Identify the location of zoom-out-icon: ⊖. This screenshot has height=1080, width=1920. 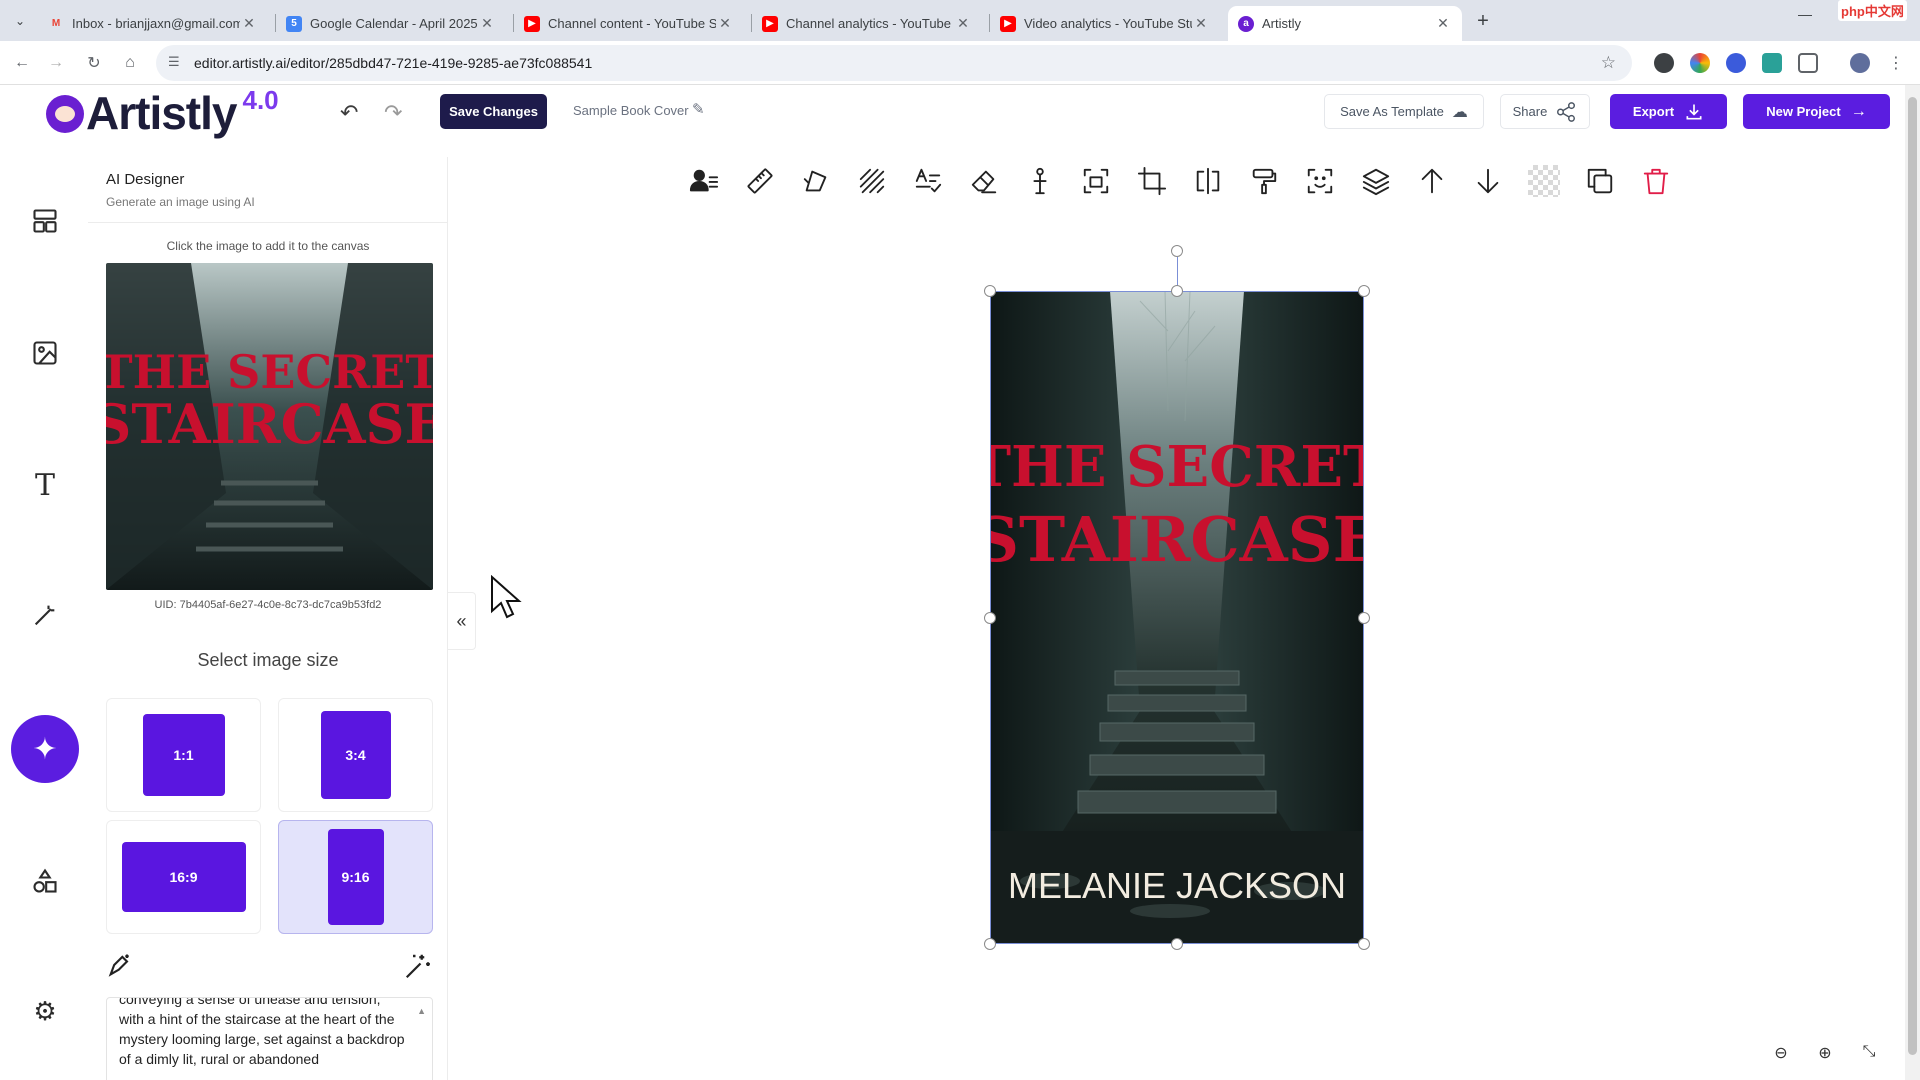
(1781, 1053).